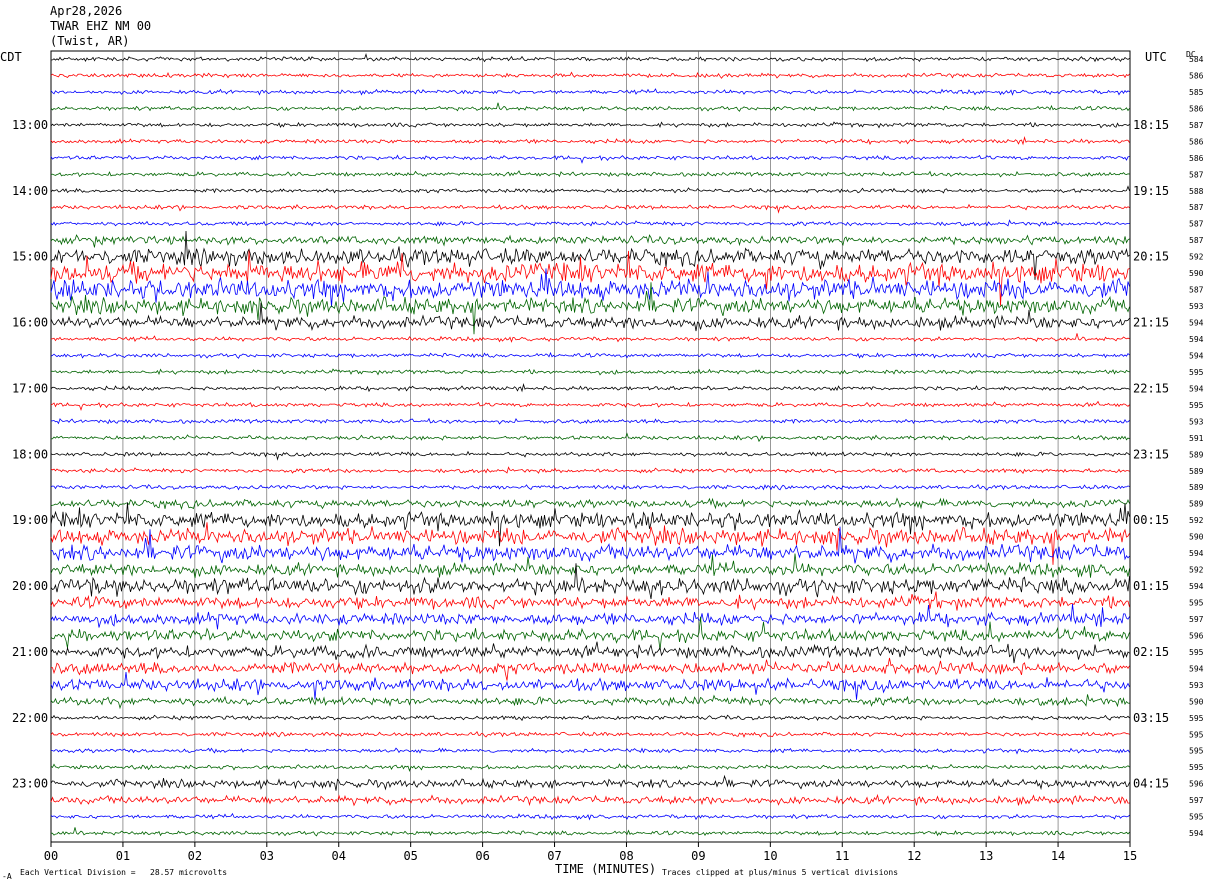 The width and height of the screenshot is (1210, 886). I want to click on left-hour-label: 23:00, so click(30, 784).